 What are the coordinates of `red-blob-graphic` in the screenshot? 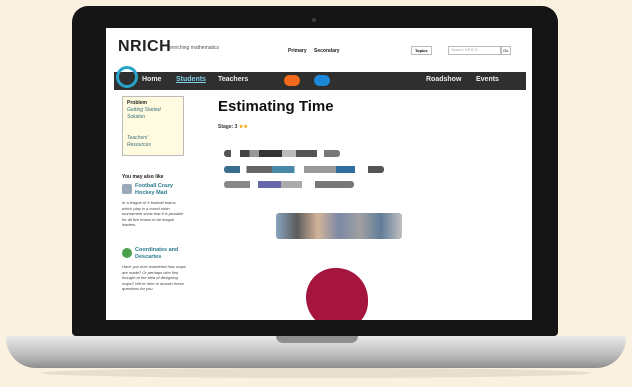 It's located at (337, 294).